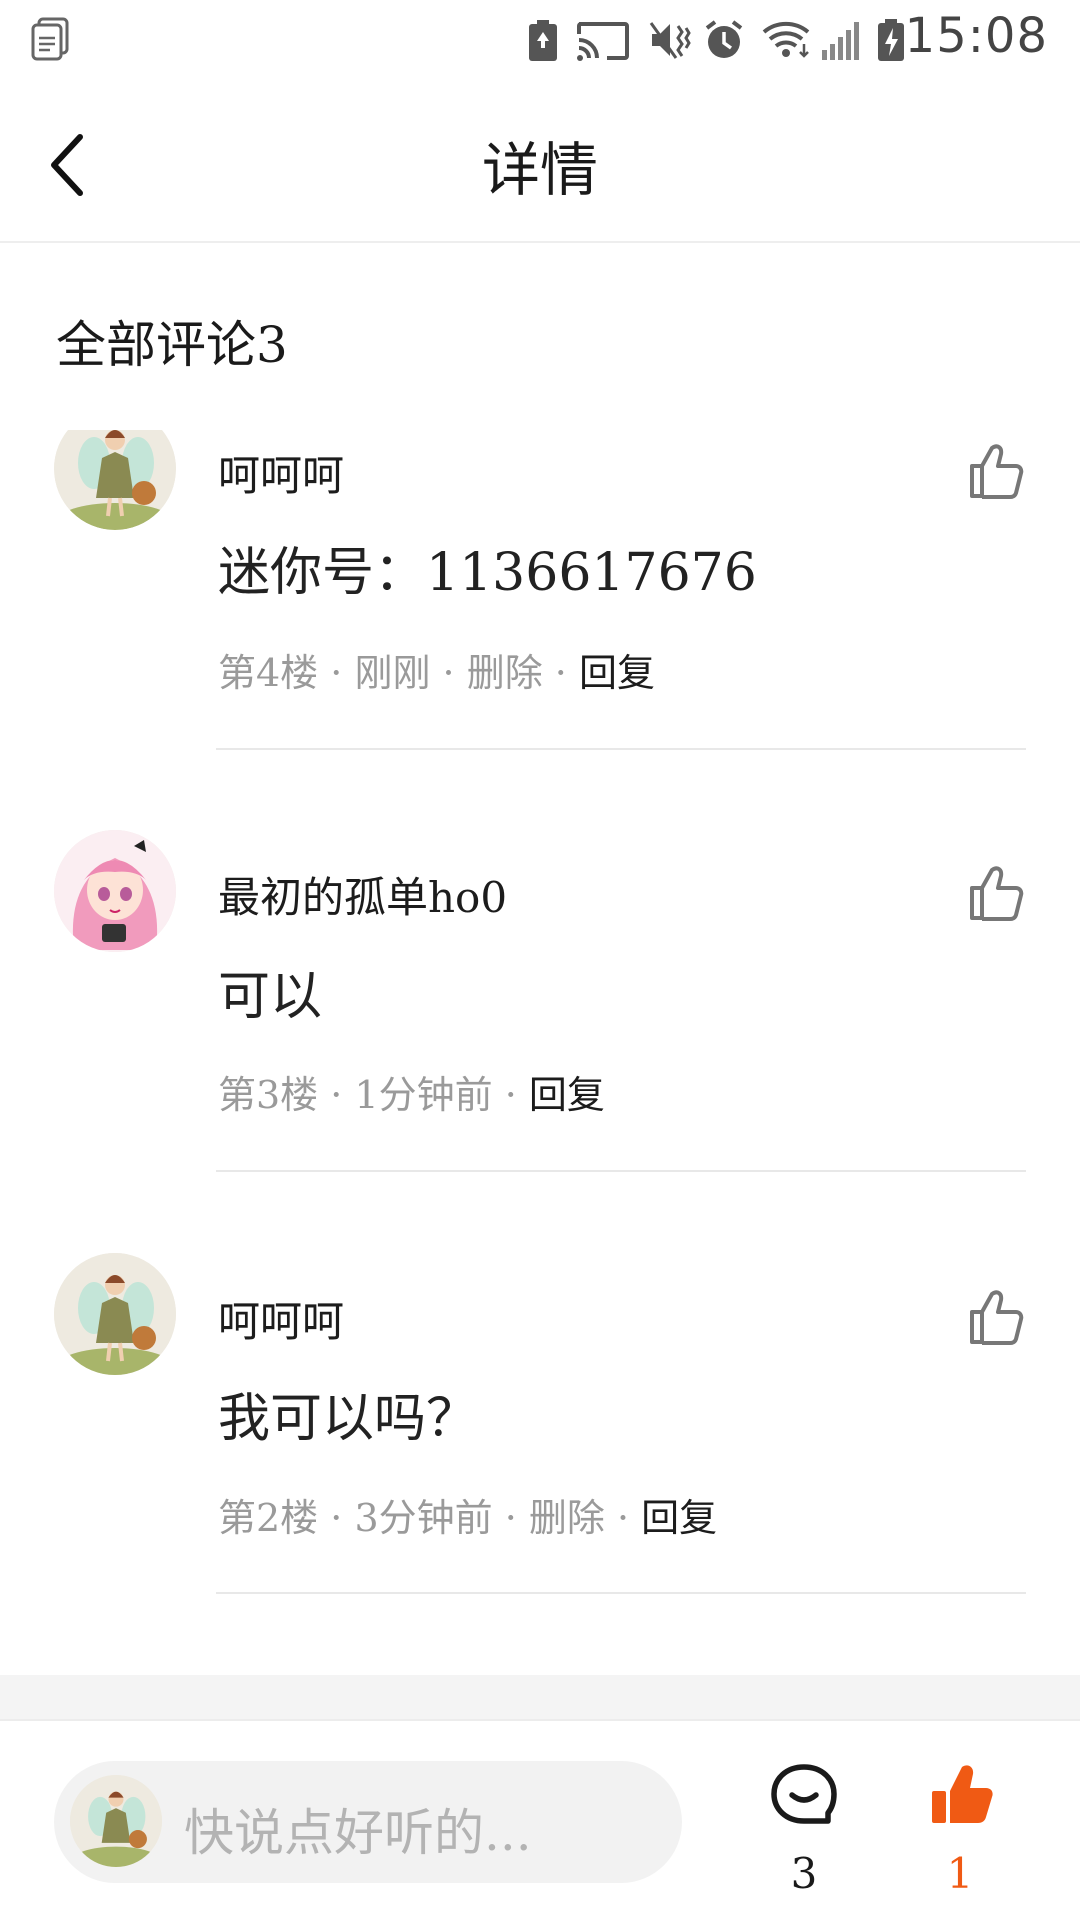 This screenshot has width=1080, height=1922. Describe the element at coordinates (268, 1518) in the screenshot. I see `comment-floor: 第2楼` at that location.